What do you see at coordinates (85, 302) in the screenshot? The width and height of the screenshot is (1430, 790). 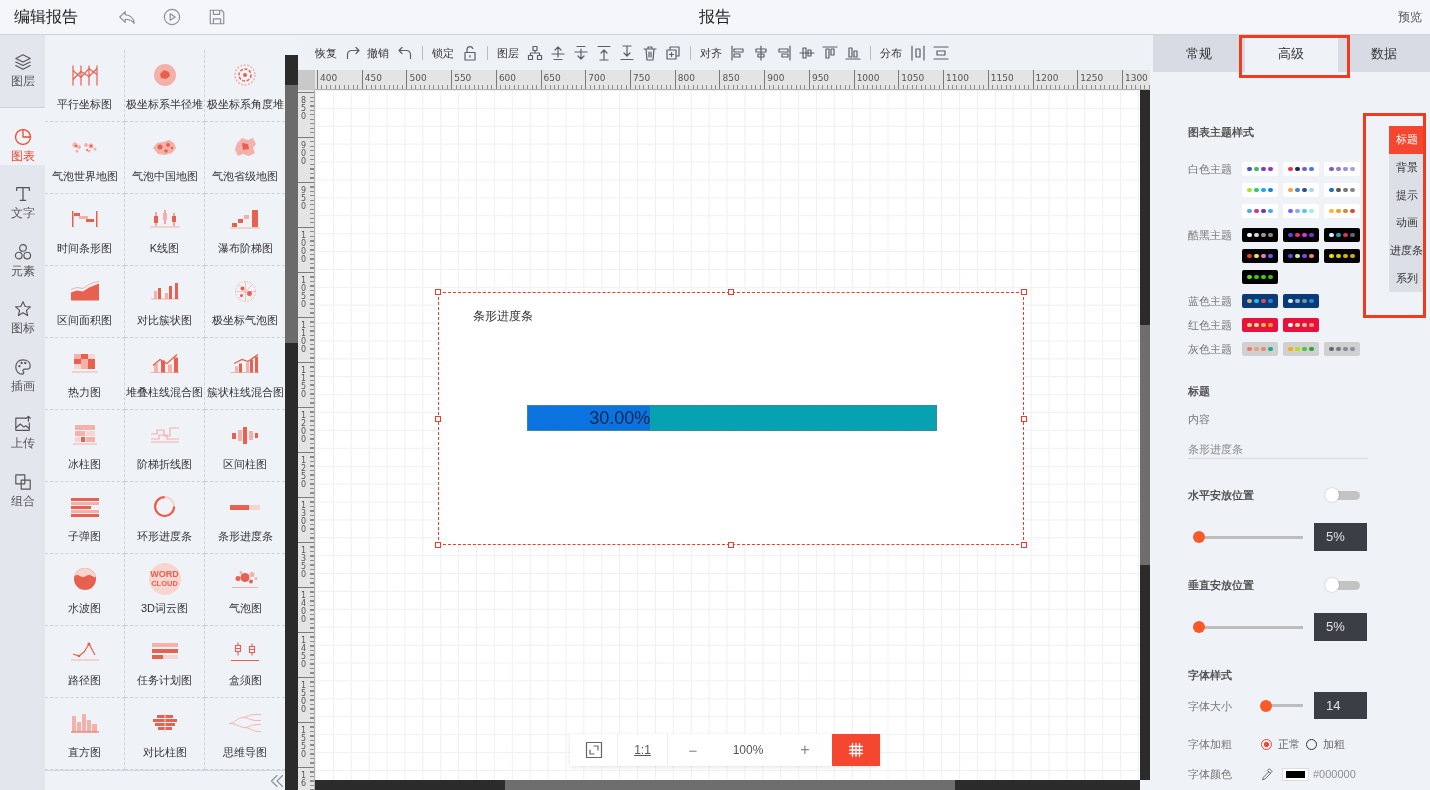 I see `chart-type-item: 区间面积图` at bounding box center [85, 302].